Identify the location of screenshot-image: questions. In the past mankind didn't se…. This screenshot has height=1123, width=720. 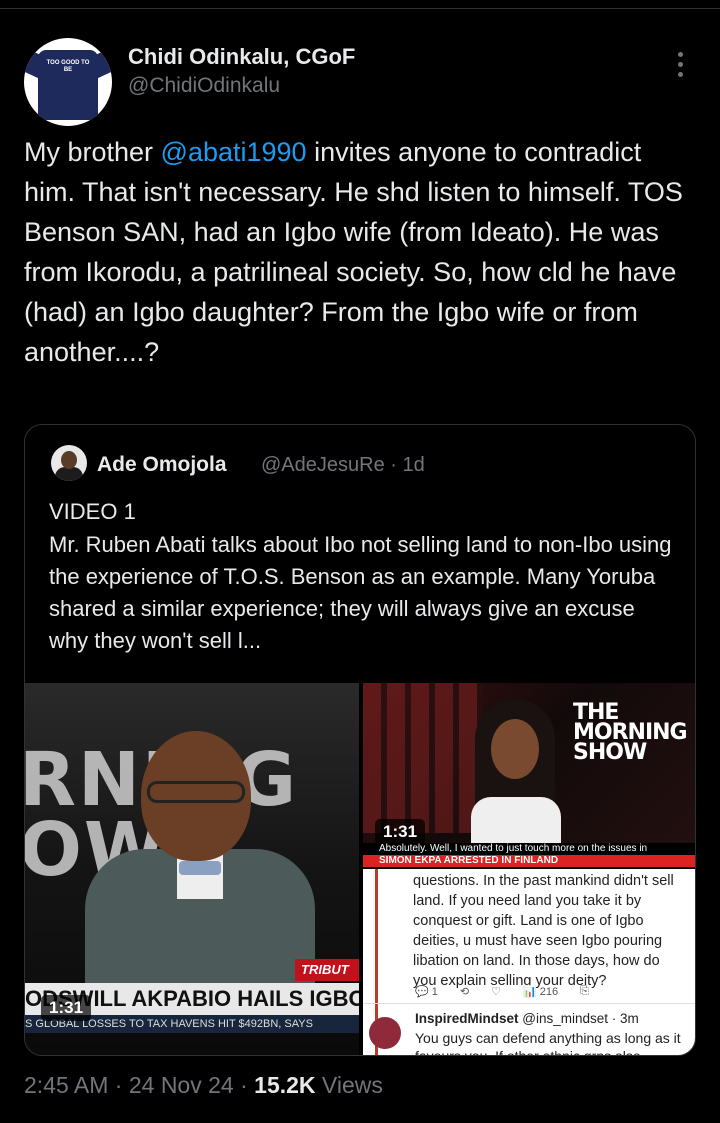
(529, 962).